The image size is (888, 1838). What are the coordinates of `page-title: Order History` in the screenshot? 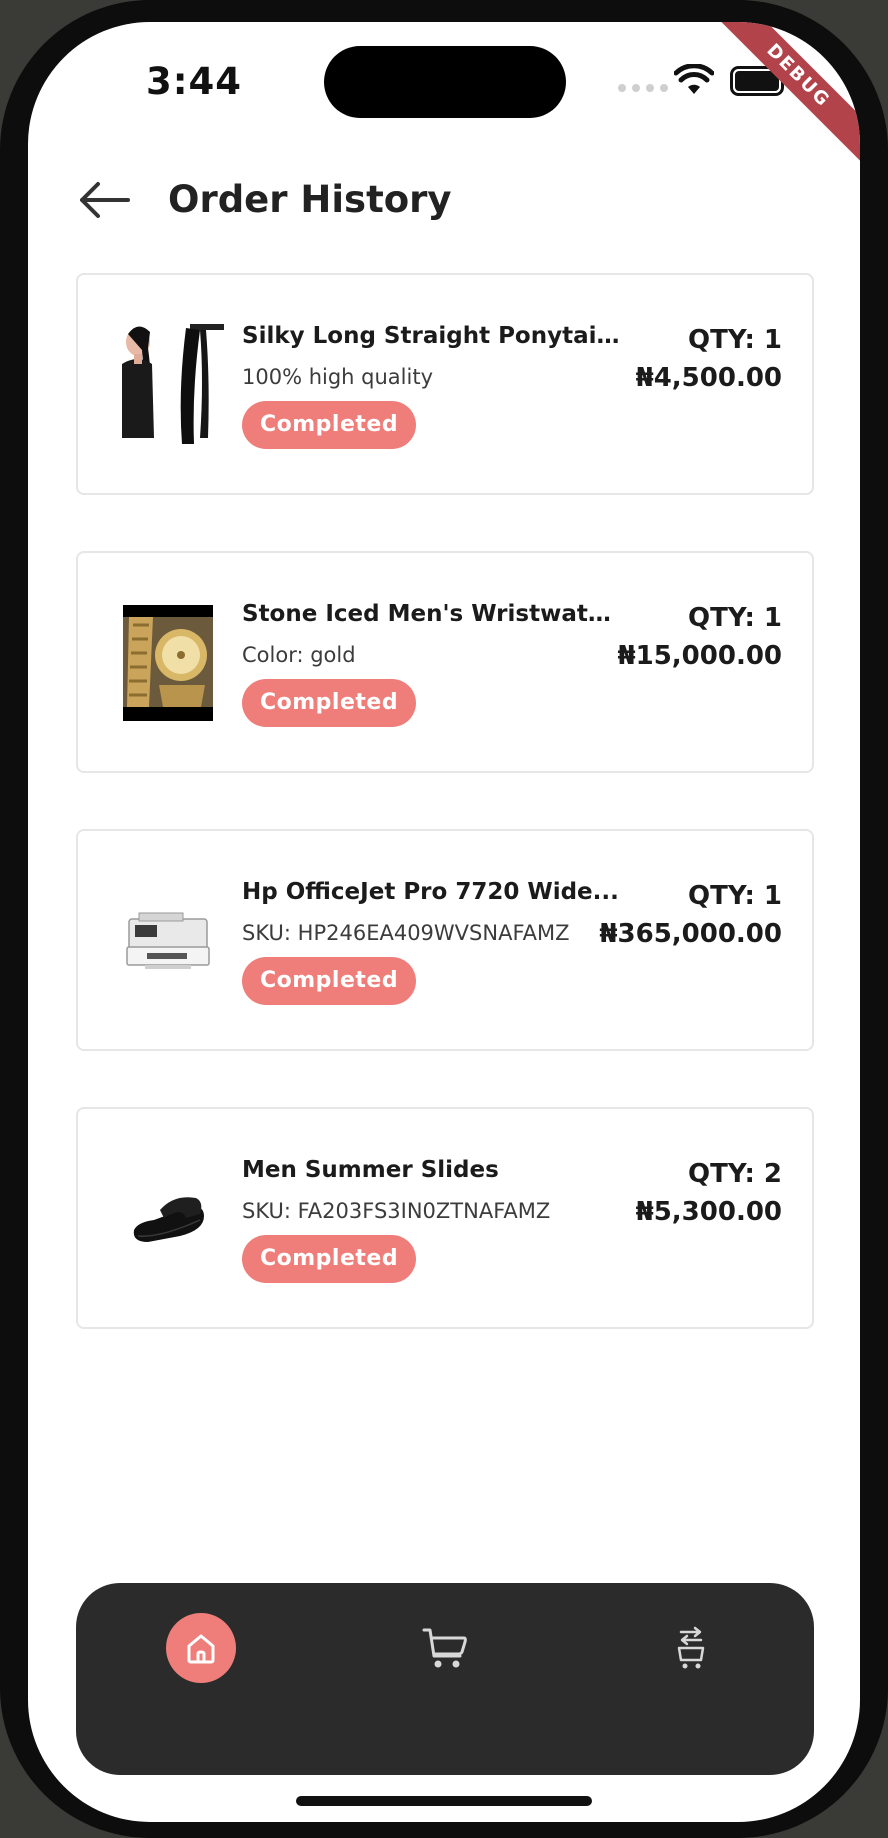 It's located at (310, 199).